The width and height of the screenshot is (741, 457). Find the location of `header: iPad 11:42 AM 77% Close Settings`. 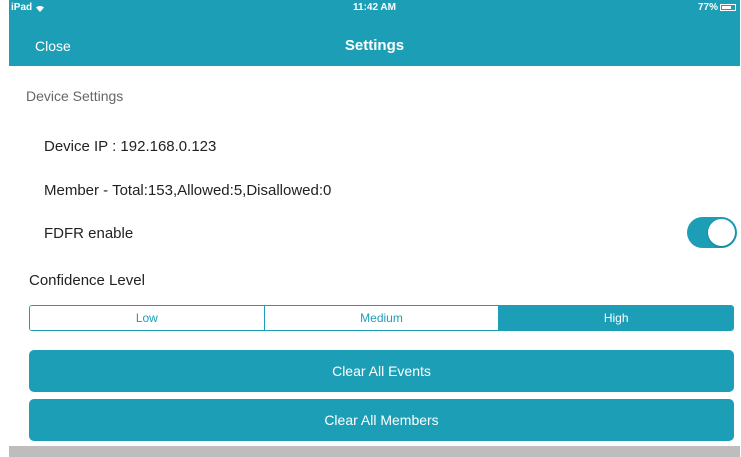

header: iPad 11:42 AM 77% Close Settings is located at coordinates (374, 33).